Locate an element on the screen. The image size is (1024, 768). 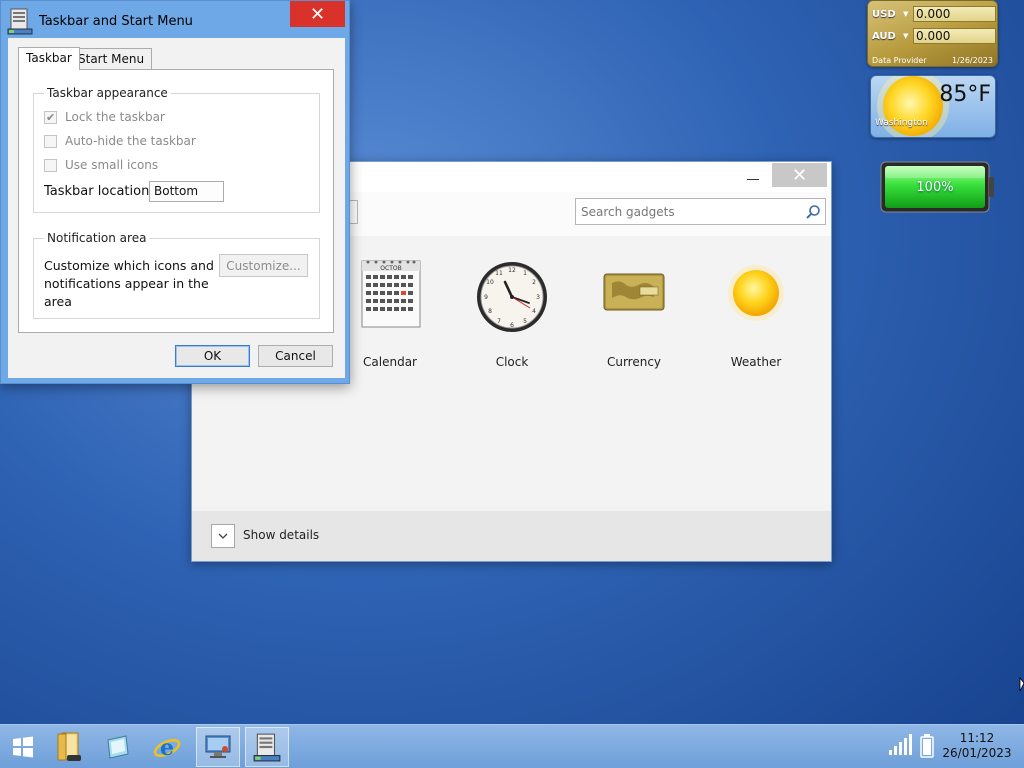
battery-tray-icon is located at coordinates (927, 746).